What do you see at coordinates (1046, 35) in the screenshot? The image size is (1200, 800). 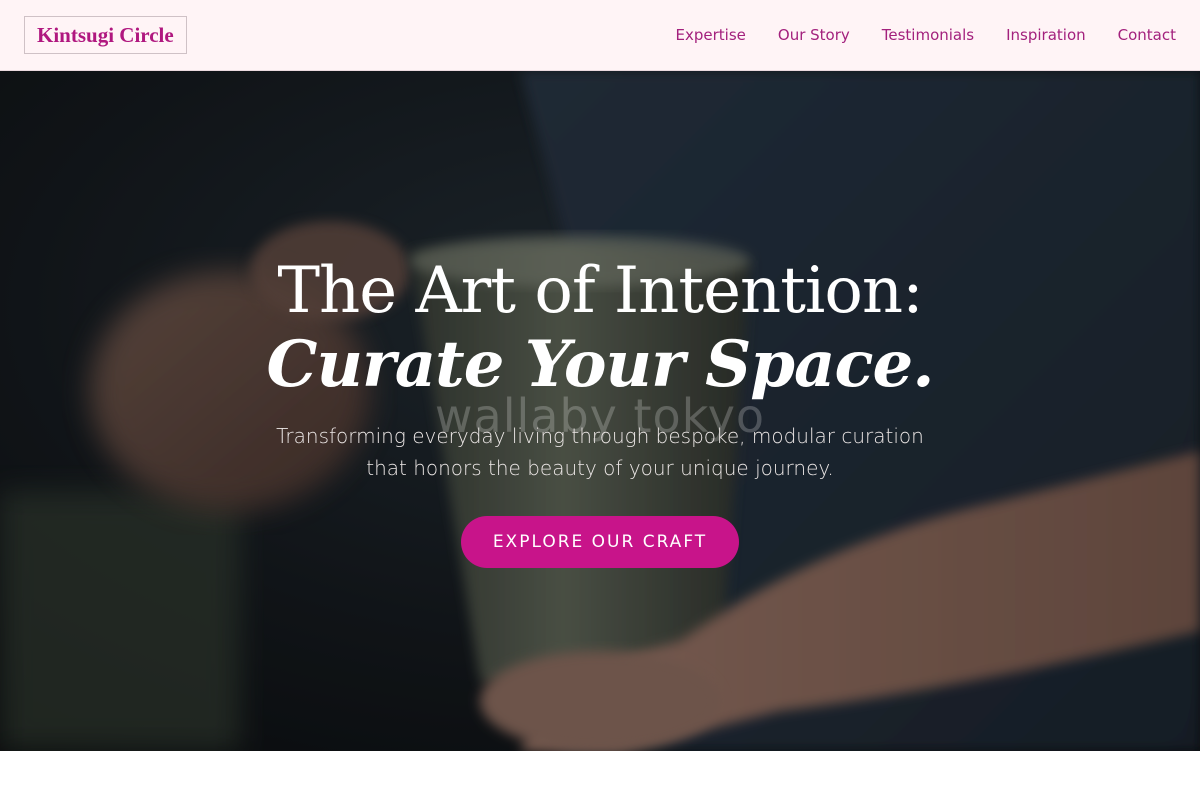 I see `nav-link-inspiration: Inspiration` at bounding box center [1046, 35].